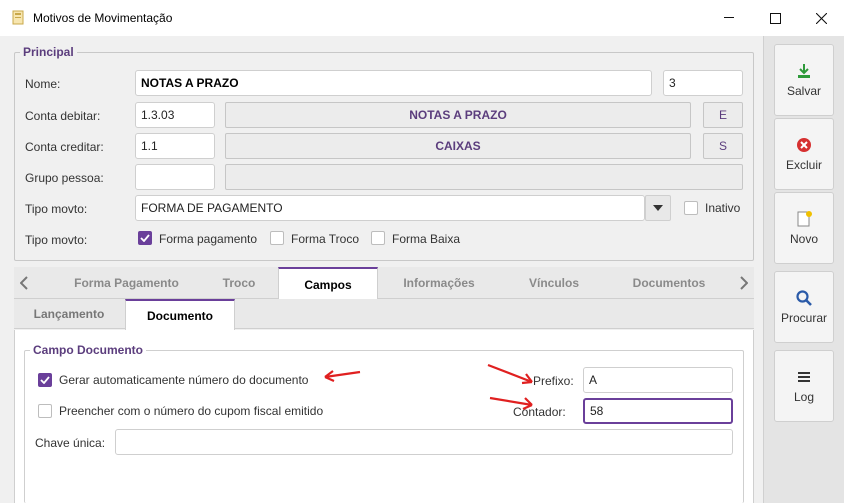 The image size is (844, 503). What do you see at coordinates (658, 380) in the screenshot?
I see `prefixo-input: A` at bounding box center [658, 380].